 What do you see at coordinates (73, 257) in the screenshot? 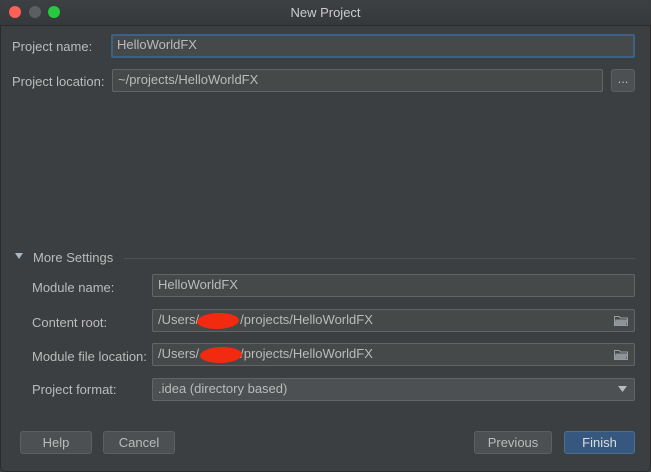
I see `more-settings-header: More Settings` at bounding box center [73, 257].